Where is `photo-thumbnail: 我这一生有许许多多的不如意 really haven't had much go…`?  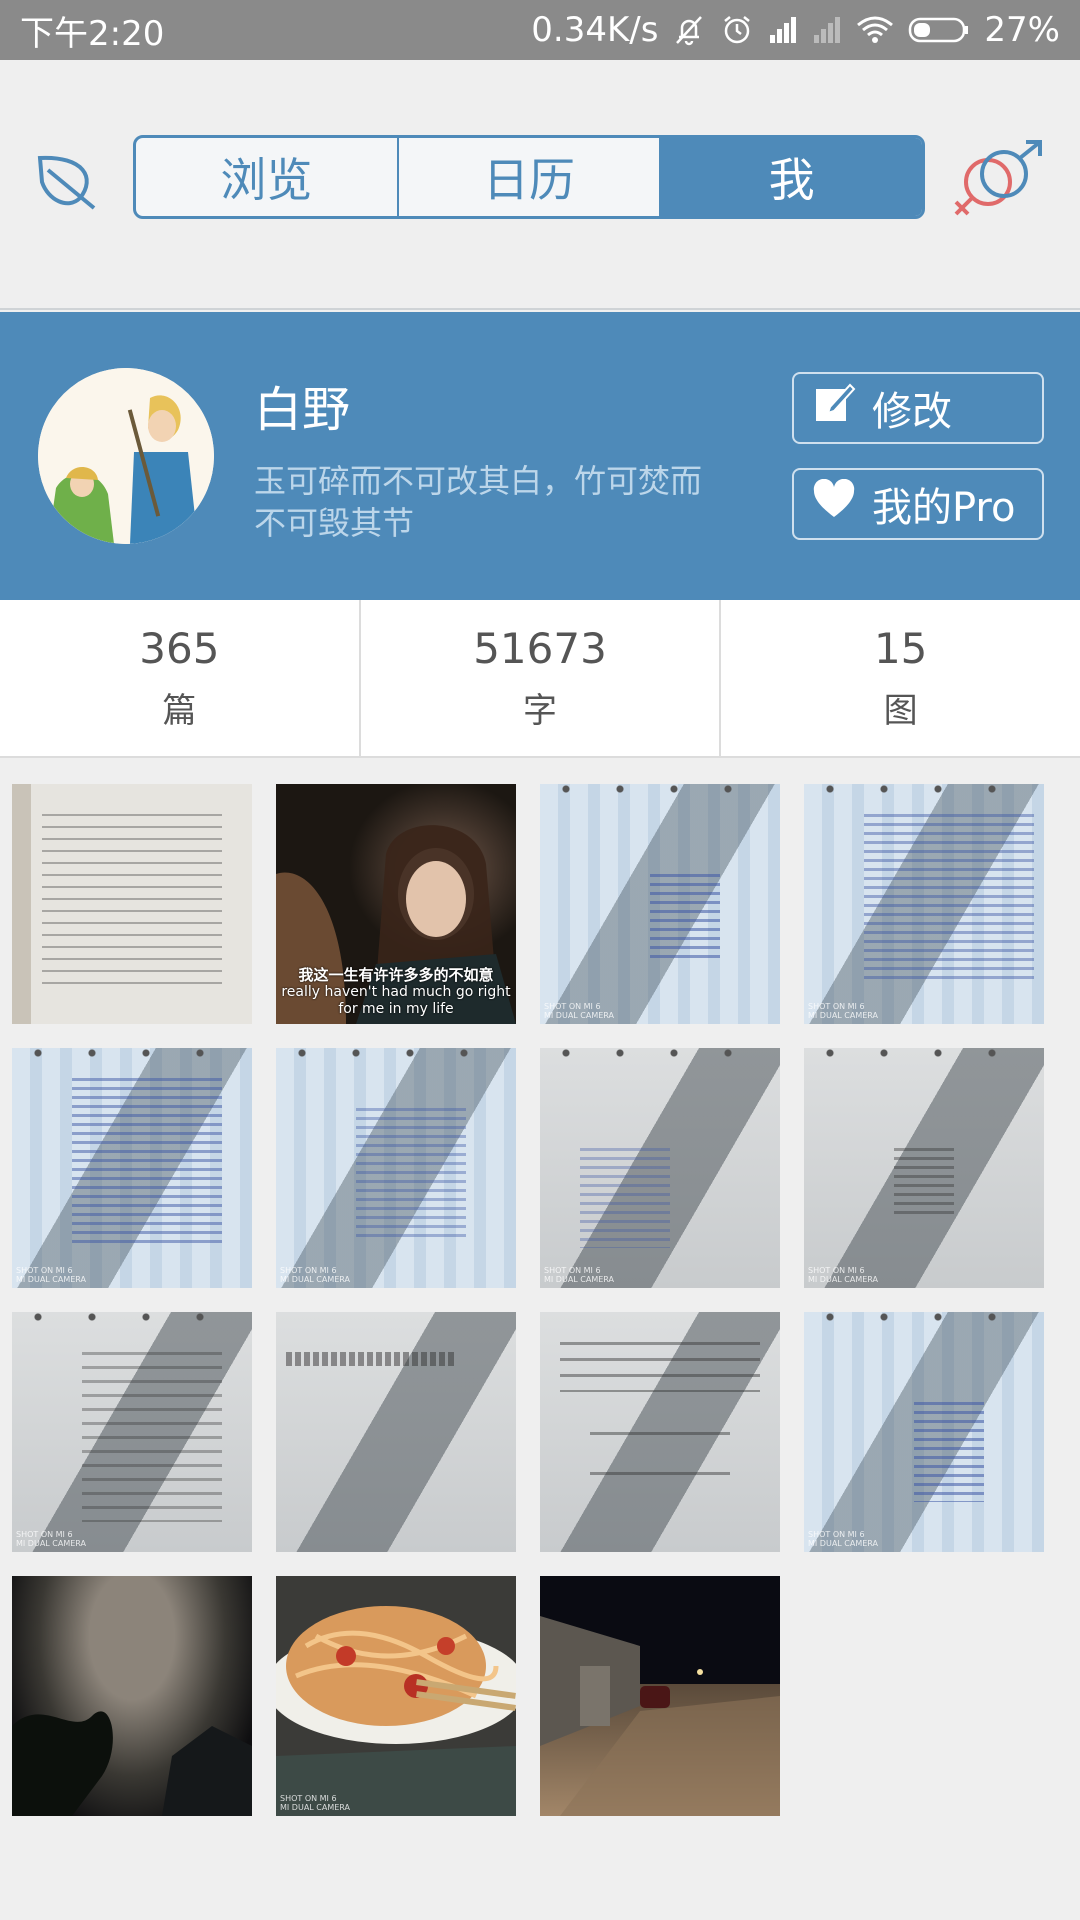
photo-thumbnail: 我这一生有许许多多的不如意 really haven't had much go… is located at coordinates (396, 904).